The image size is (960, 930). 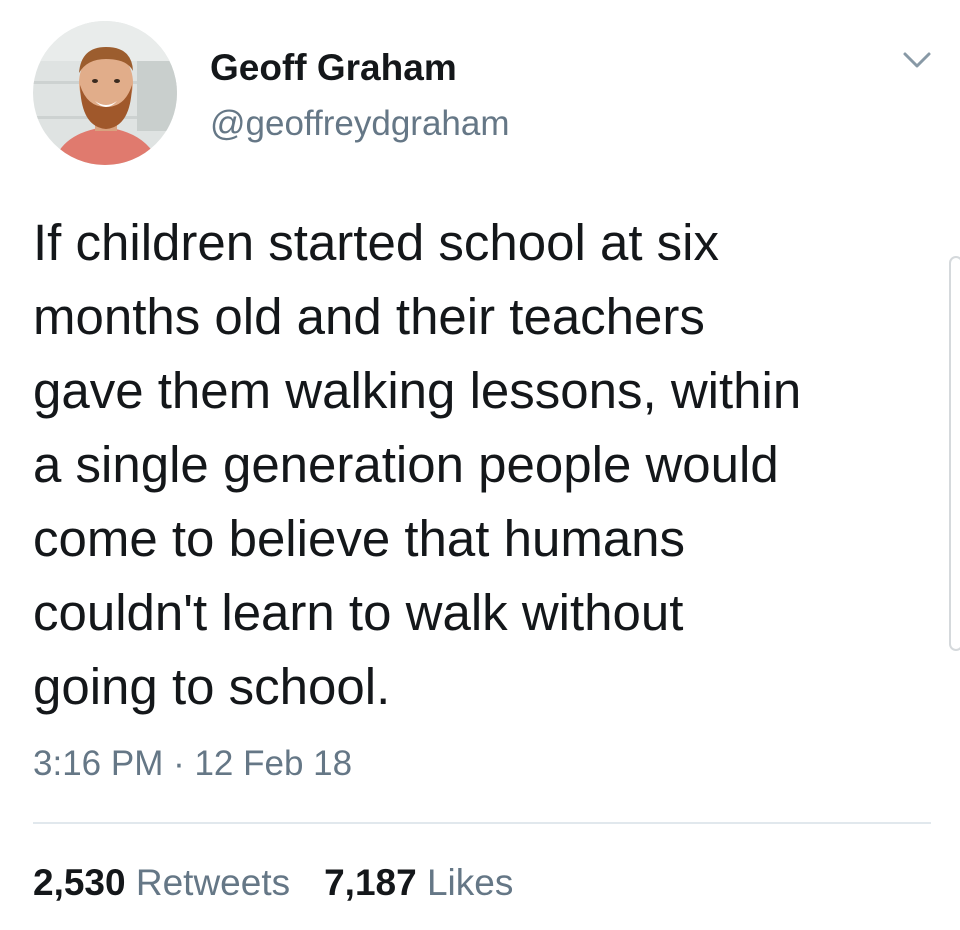 I want to click on tweet-stats: 2,530 Retweets 7,187 Likes, so click(x=273, y=883).